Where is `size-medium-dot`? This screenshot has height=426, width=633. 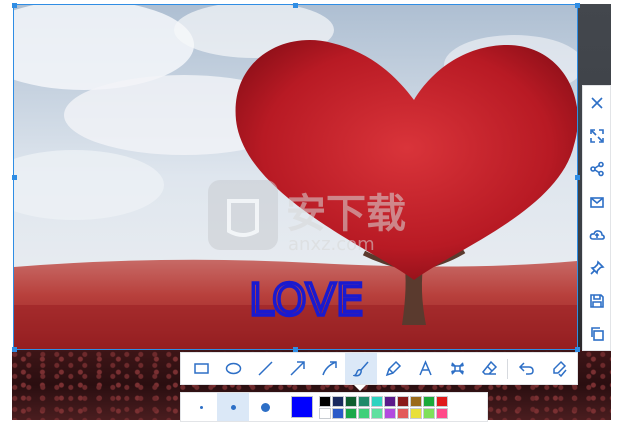
size-medium-dot is located at coordinates (233, 407).